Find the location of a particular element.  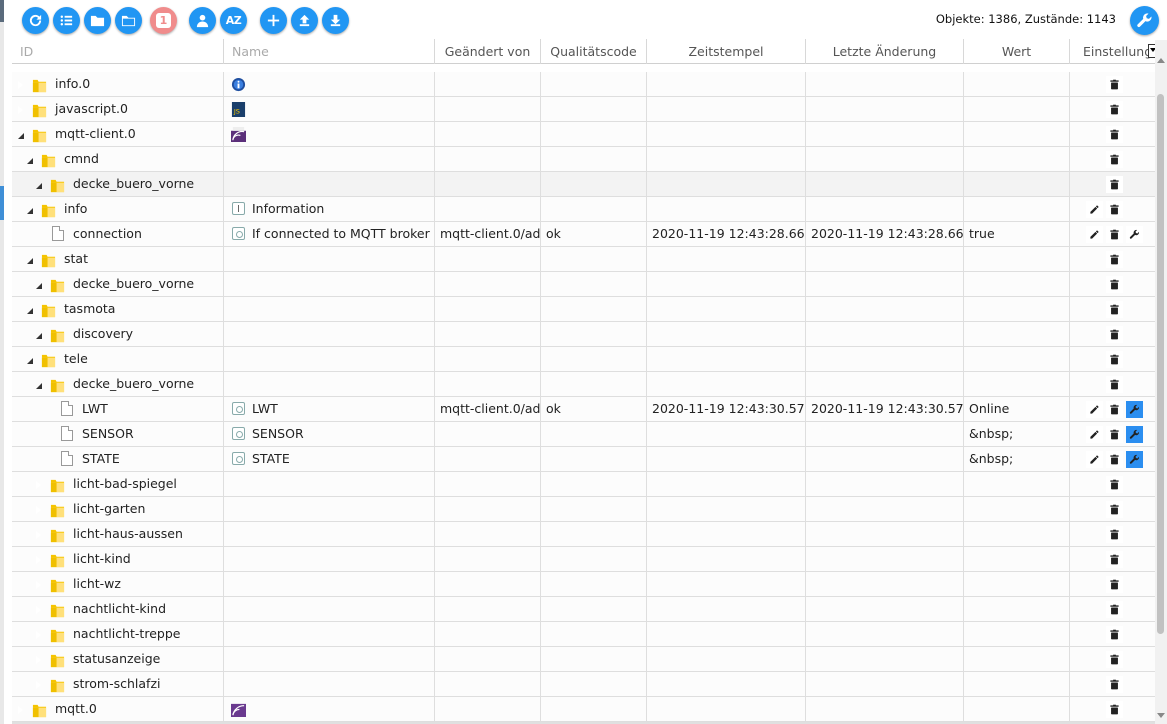

object-id: mqtt-client.0 is located at coordinates (95, 134).